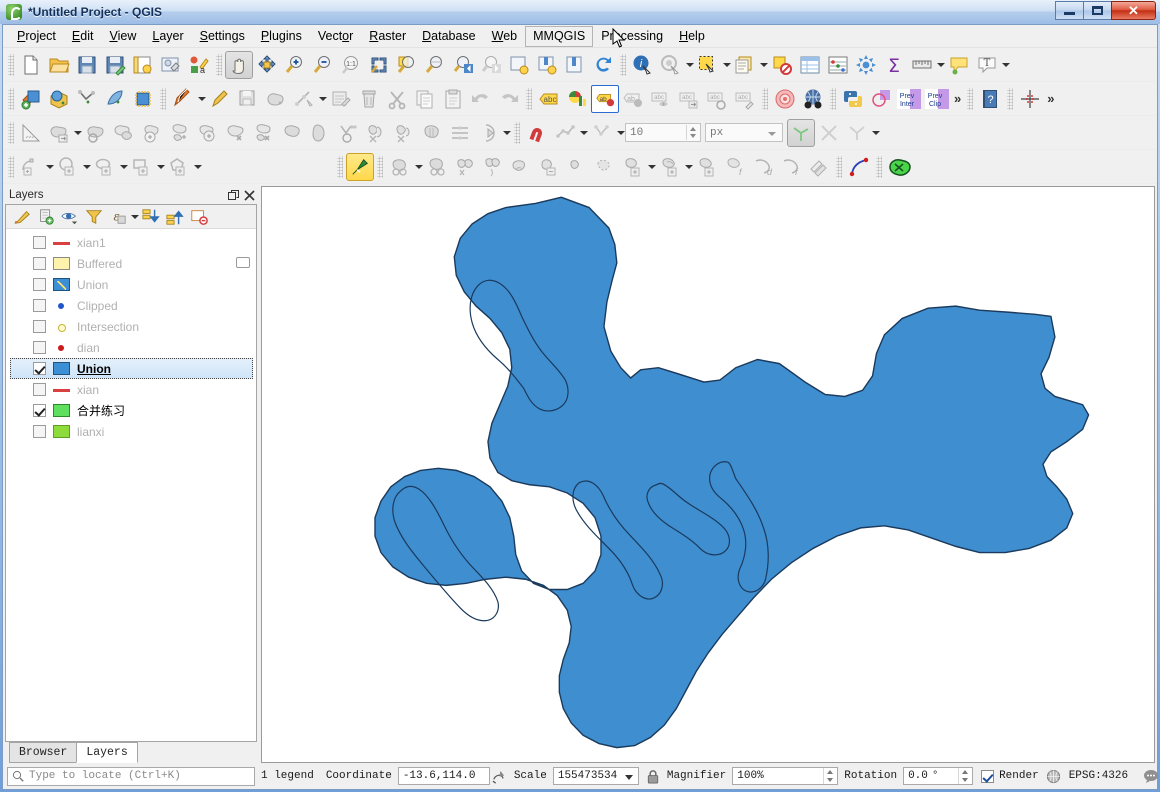 Image resolution: width=1160 pixels, height=792 pixels. Describe the element at coordinates (491, 65) in the screenshot. I see `zoom-next-icon` at that location.